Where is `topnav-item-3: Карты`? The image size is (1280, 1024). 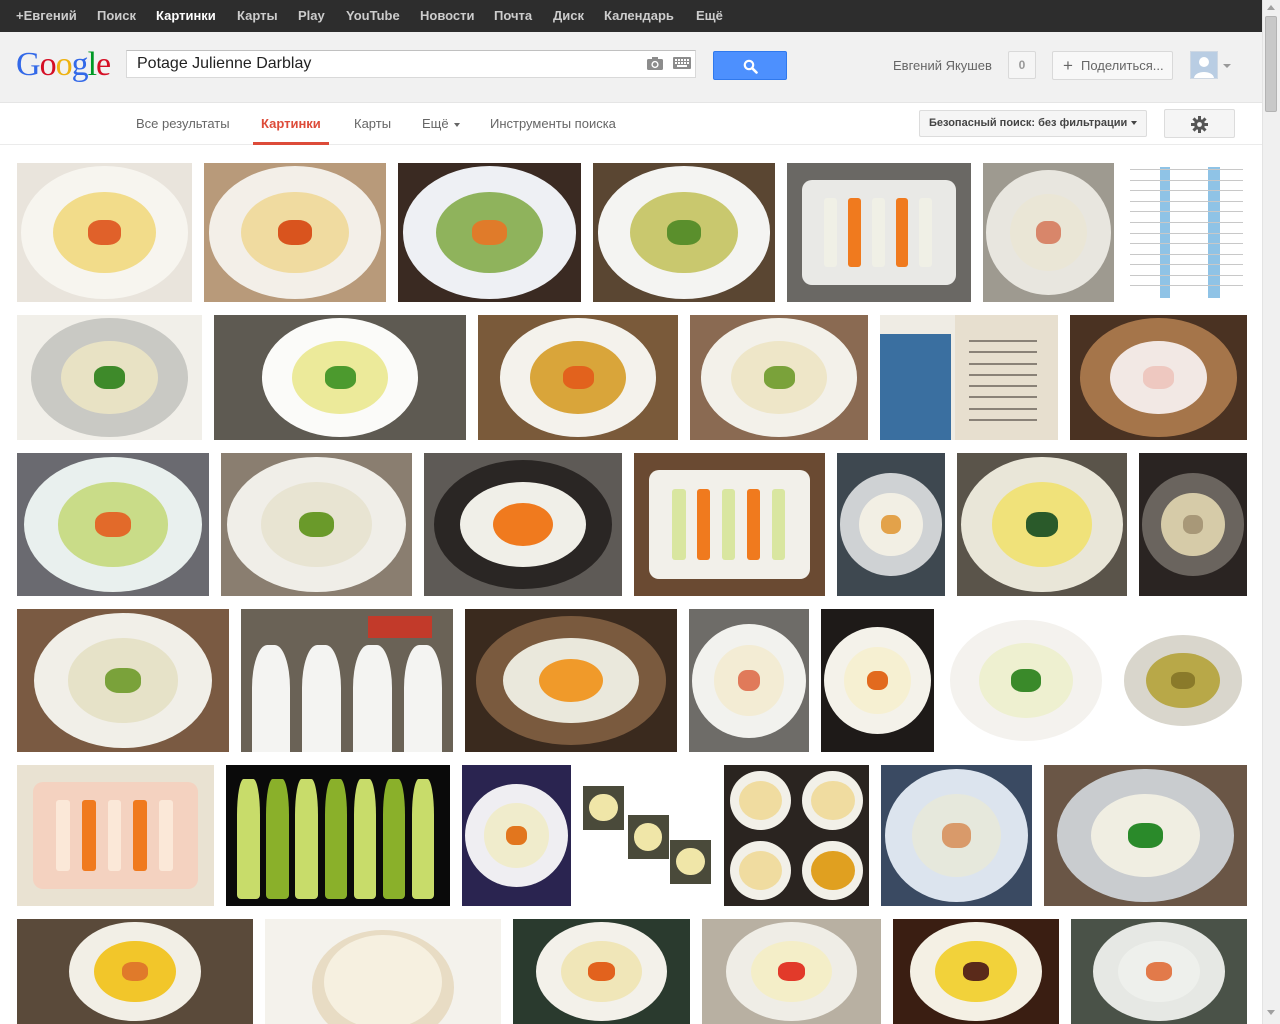
topnav-item-3: Карты is located at coordinates (257, 16).